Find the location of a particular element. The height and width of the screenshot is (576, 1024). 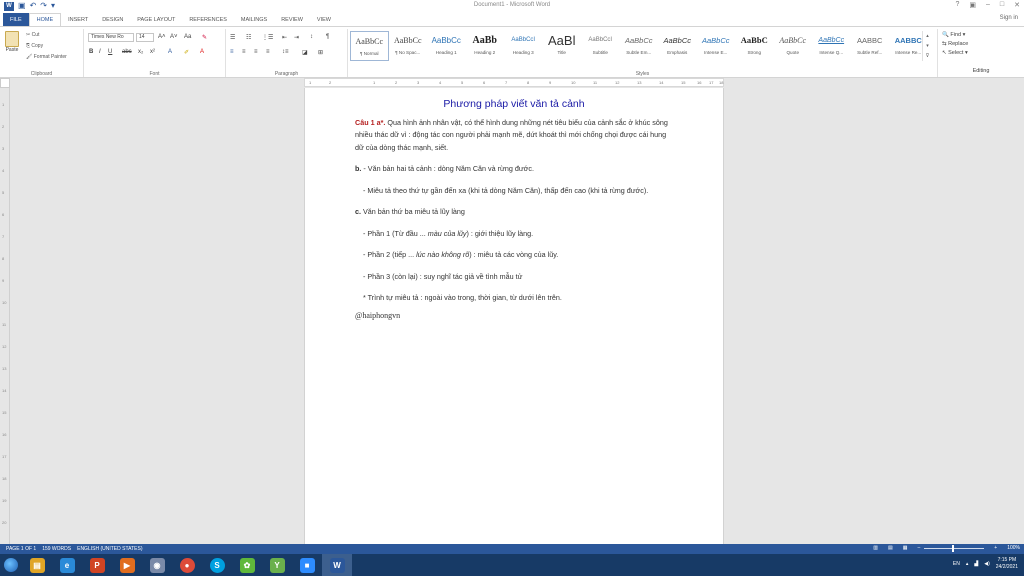

show-formatting-icon: ¶ is located at coordinates (327, 37).